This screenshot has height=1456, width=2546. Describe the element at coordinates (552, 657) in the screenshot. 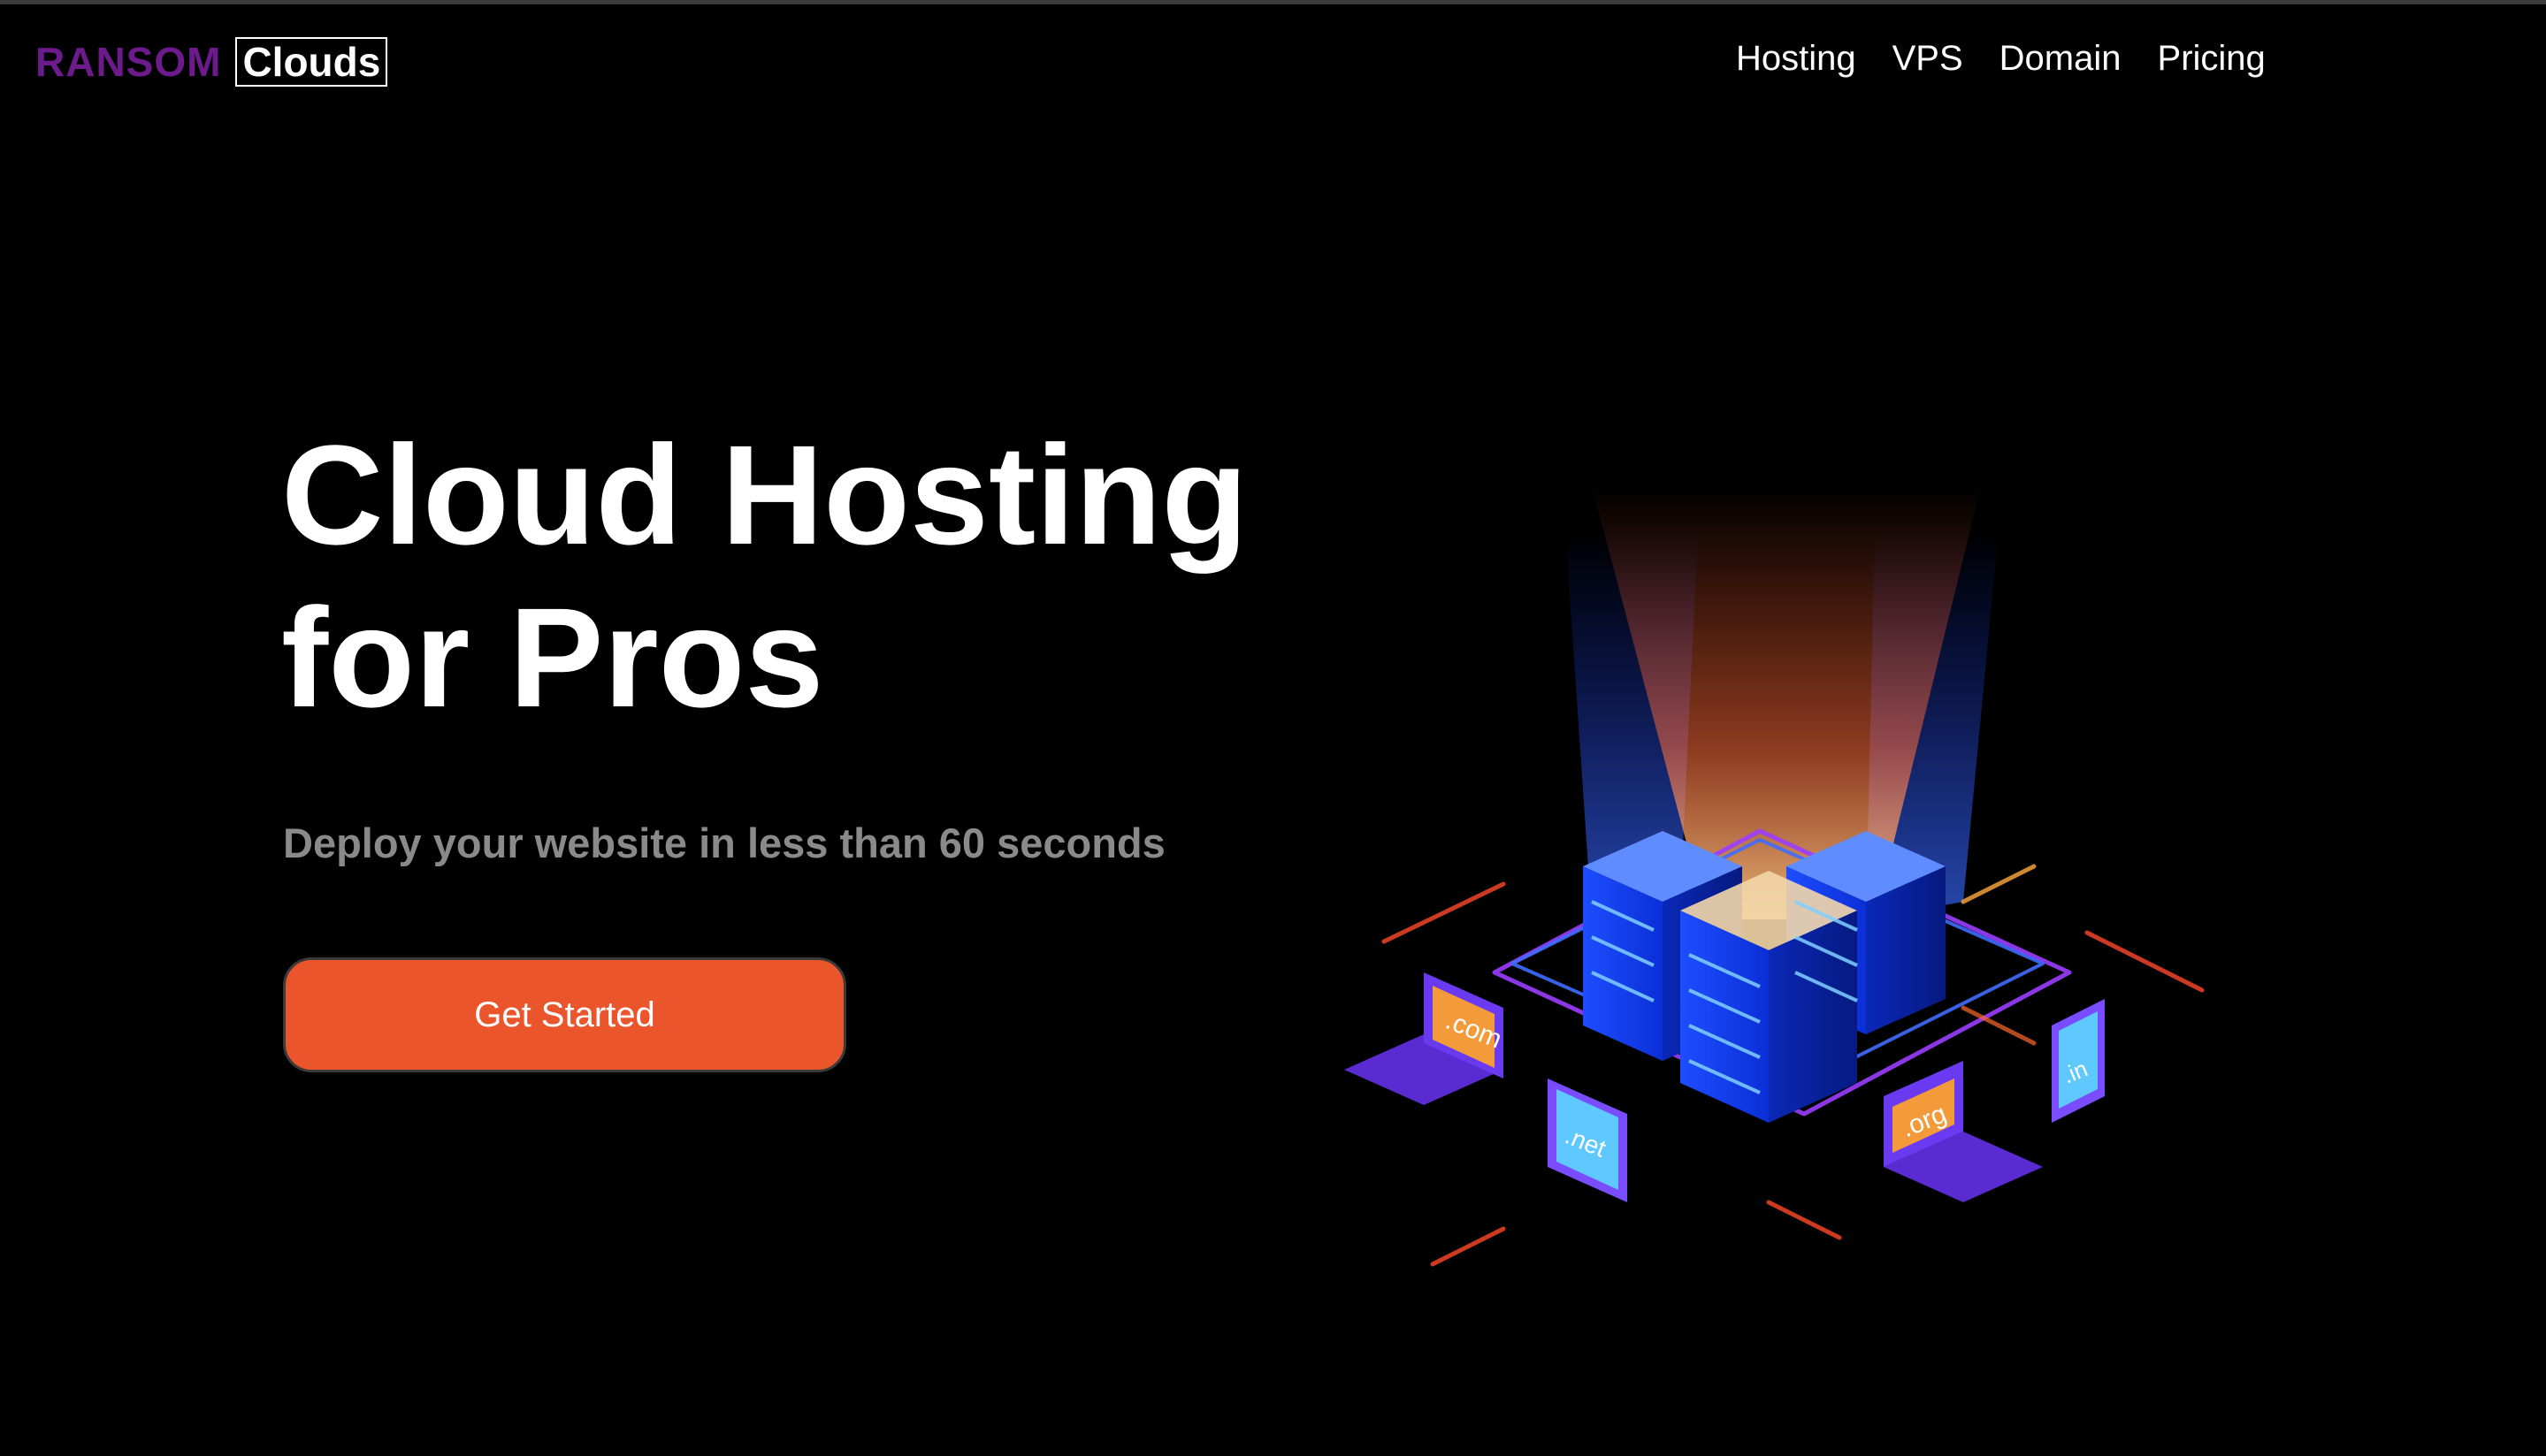

I see `hero-title-line2: for Pros` at that location.